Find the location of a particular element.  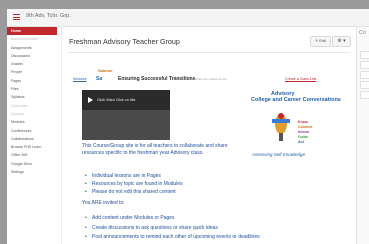

breadcrumb: 9th Adv. Tchr. Grp. is located at coordinates (48, 16).